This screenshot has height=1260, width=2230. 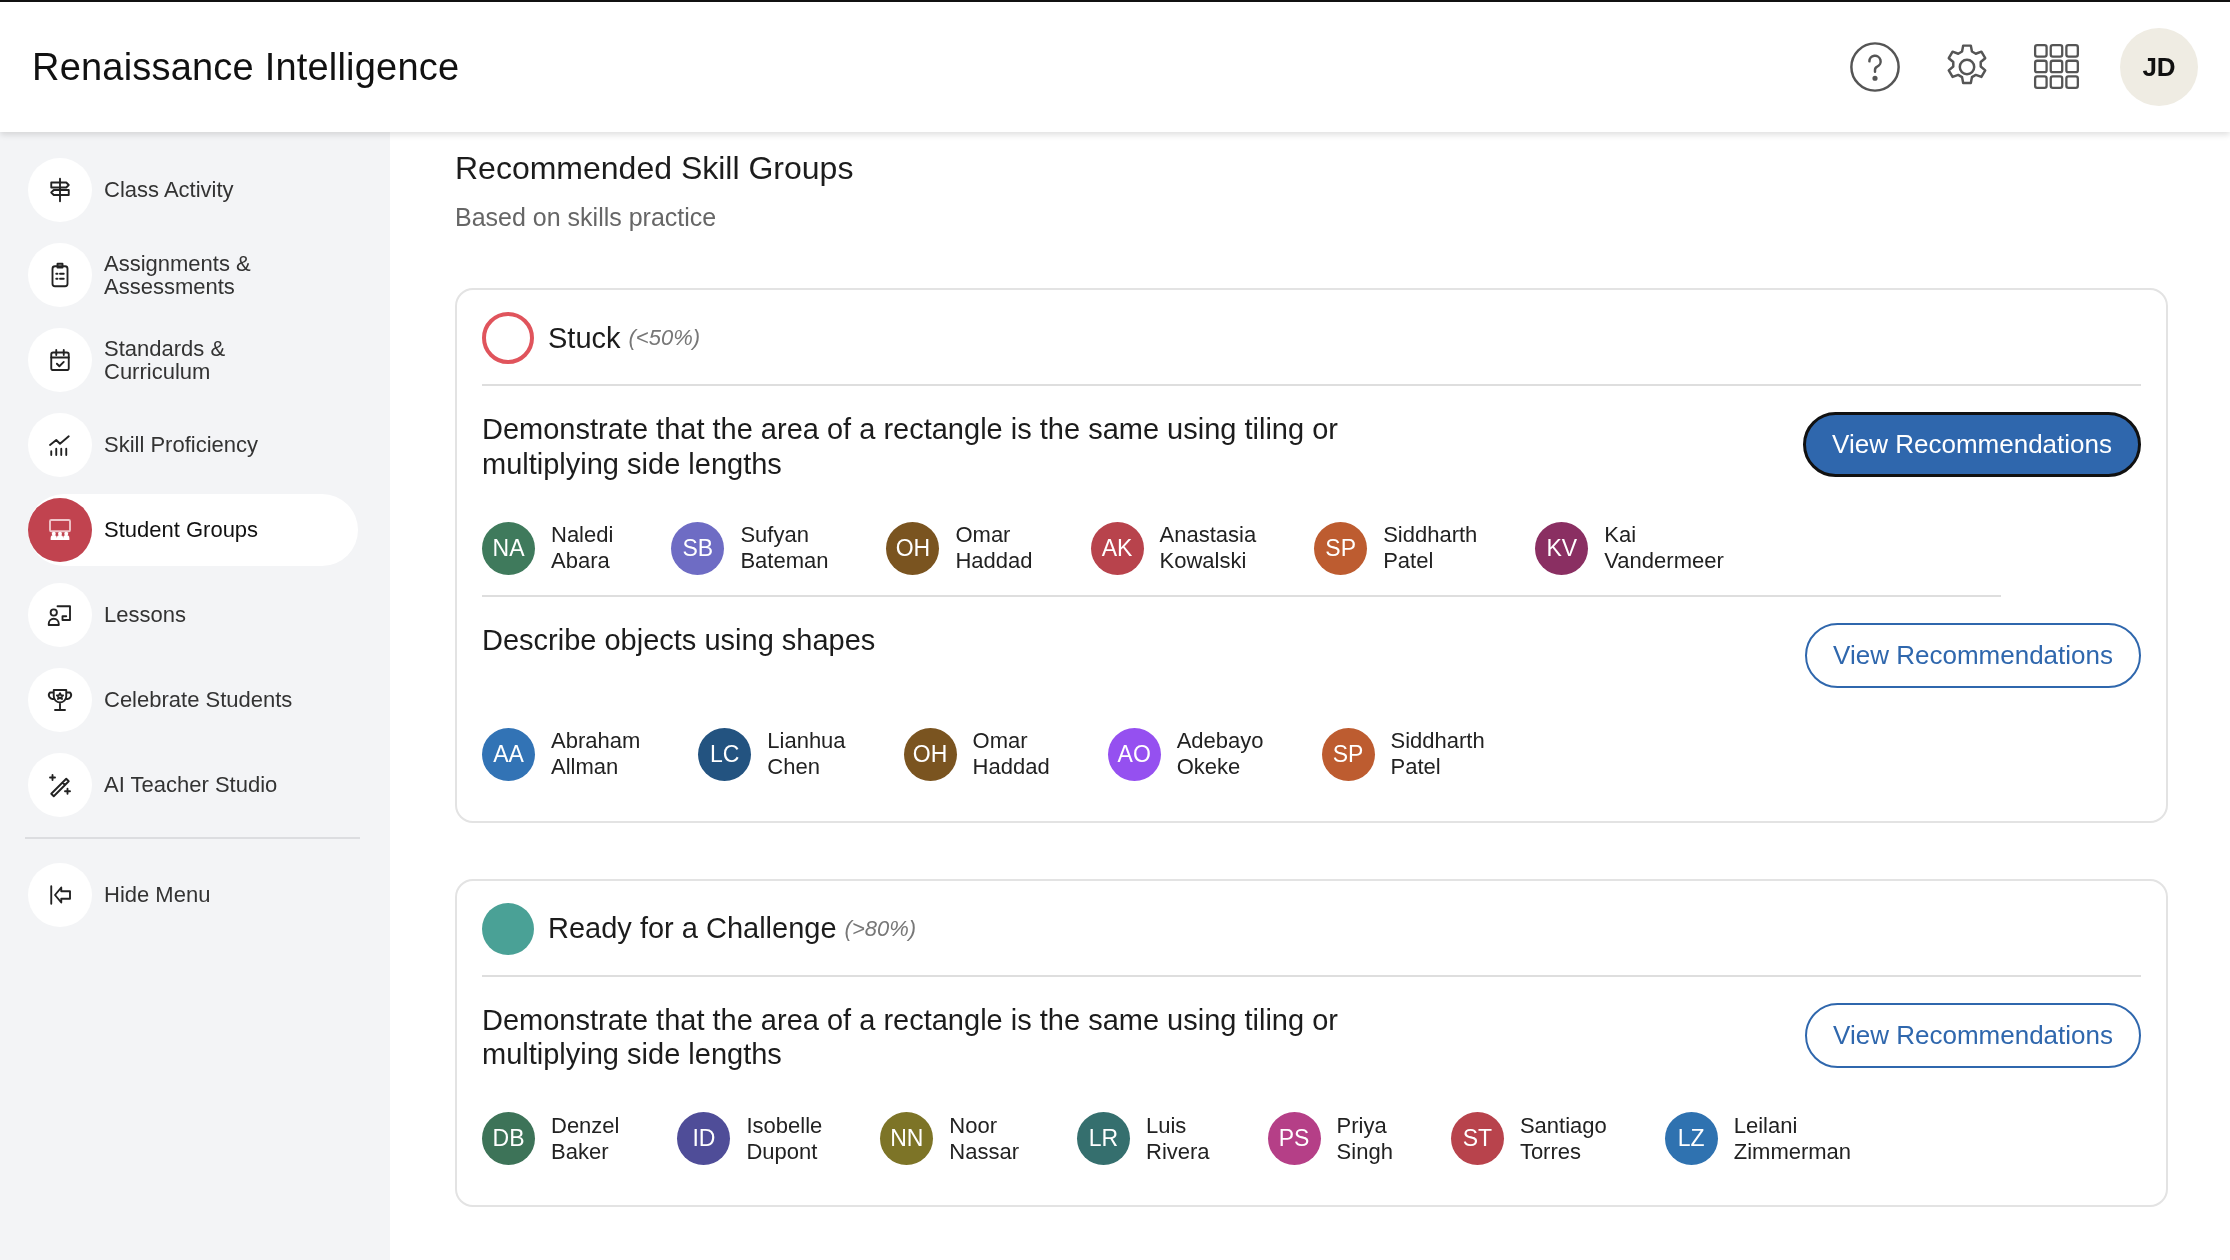 What do you see at coordinates (508, 754) in the screenshot?
I see `student-avatar: AA` at bounding box center [508, 754].